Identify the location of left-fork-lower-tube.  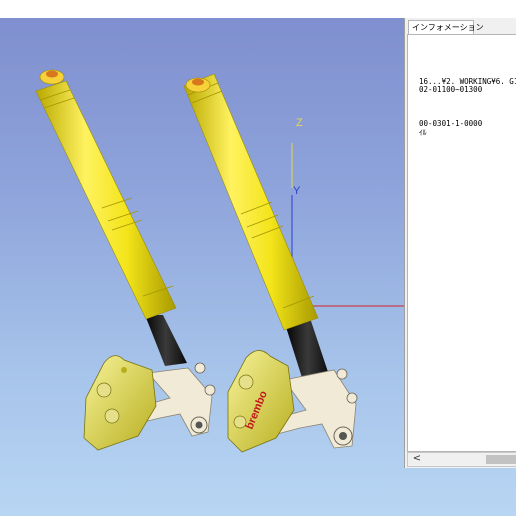
(166, 340).